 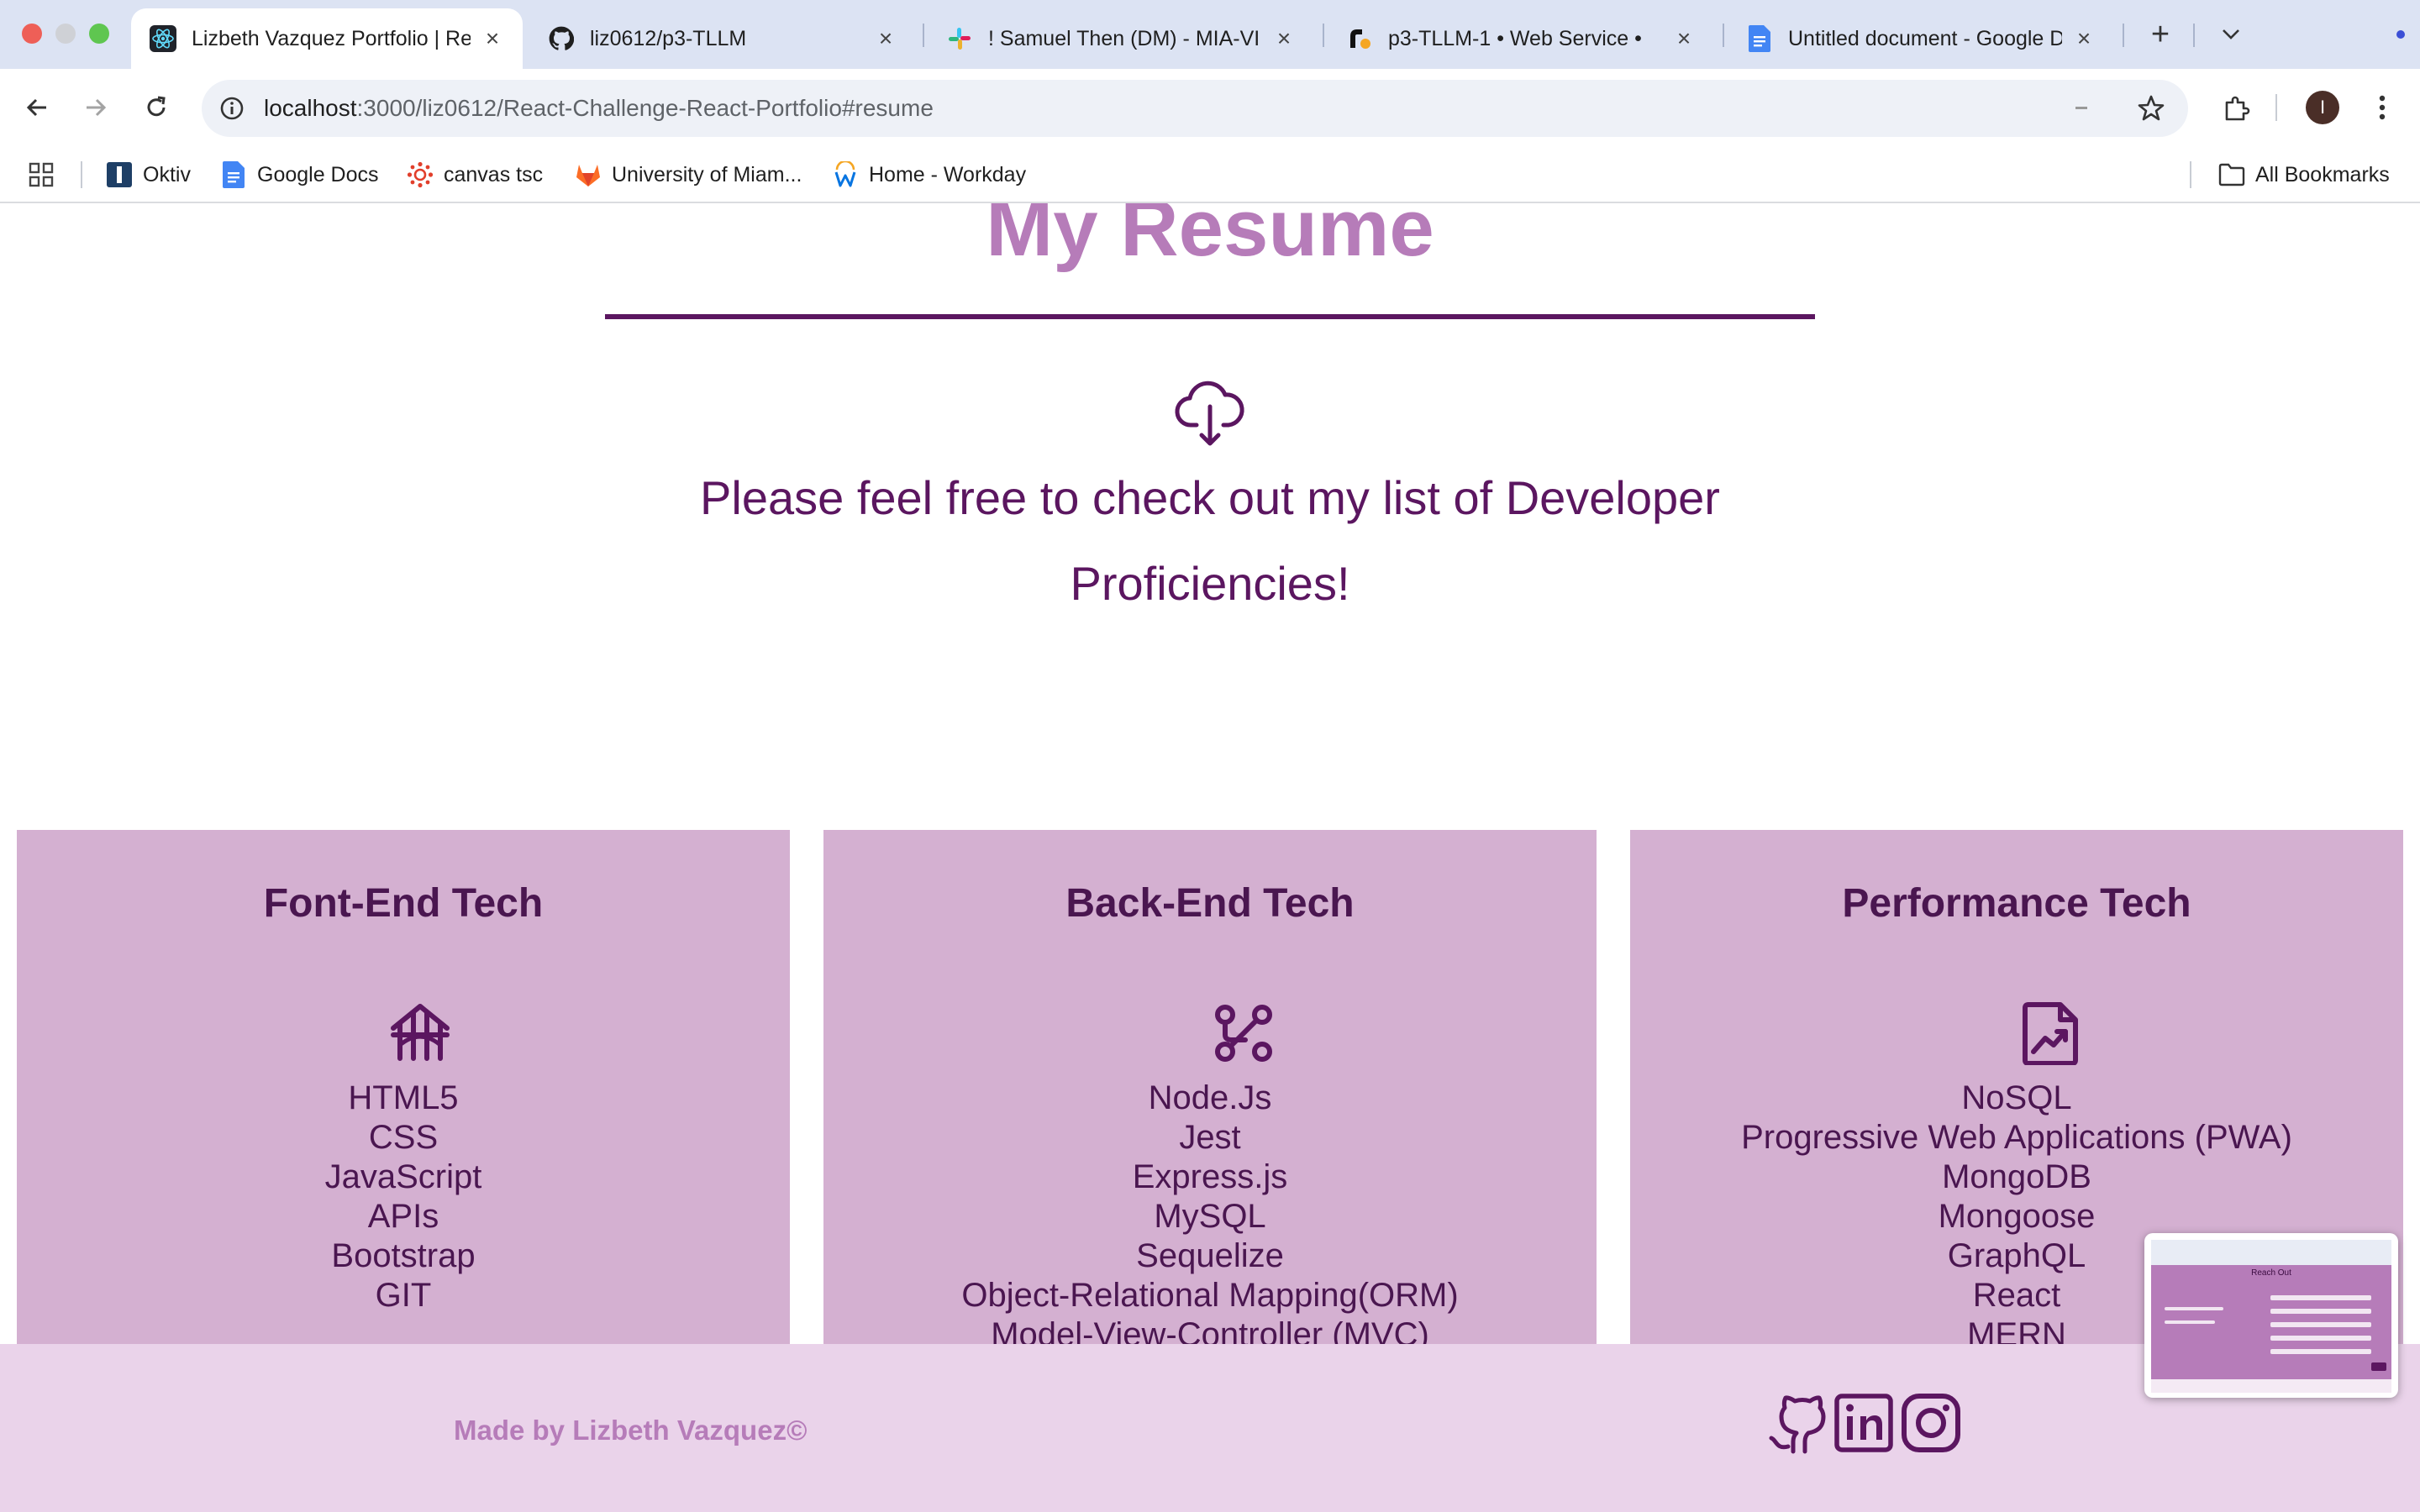 What do you see at coordinates (65, 34) in the screenshot?
I see `minimize-window-button` at bounding box center [65, 34].